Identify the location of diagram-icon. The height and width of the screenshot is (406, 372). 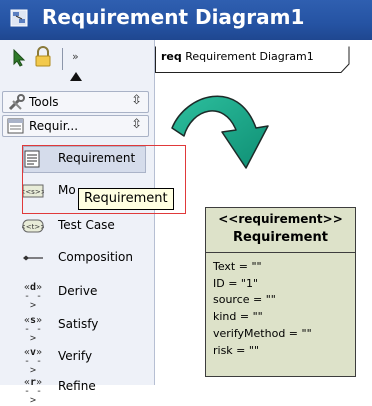
(19, 18).